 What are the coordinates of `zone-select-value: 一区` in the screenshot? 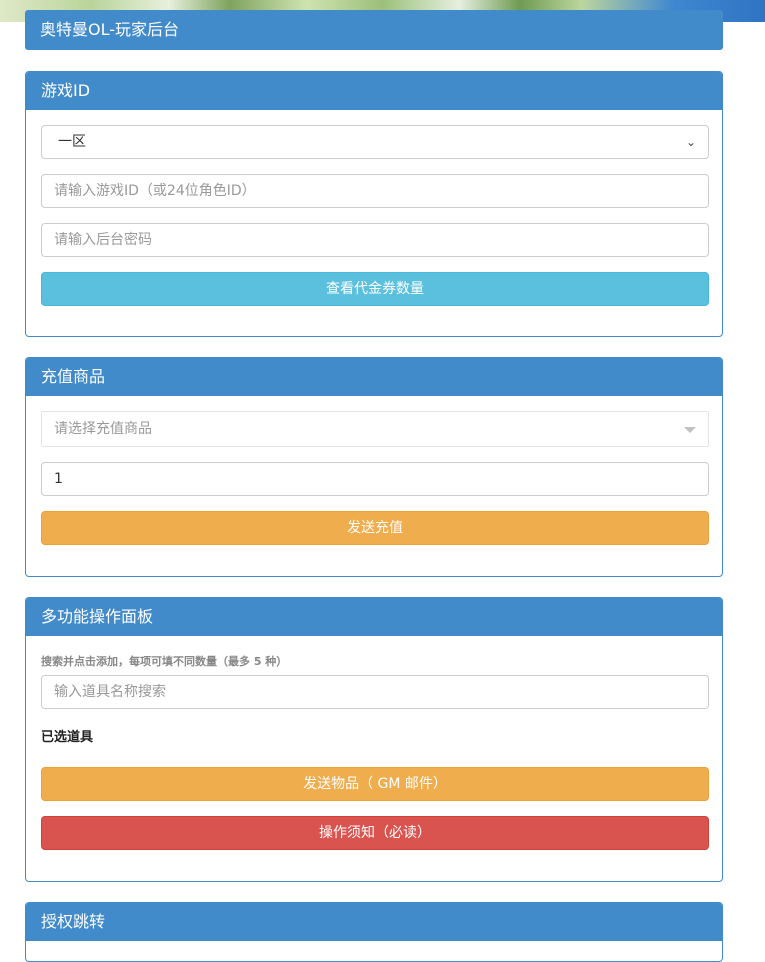 It's located at (72, 142).